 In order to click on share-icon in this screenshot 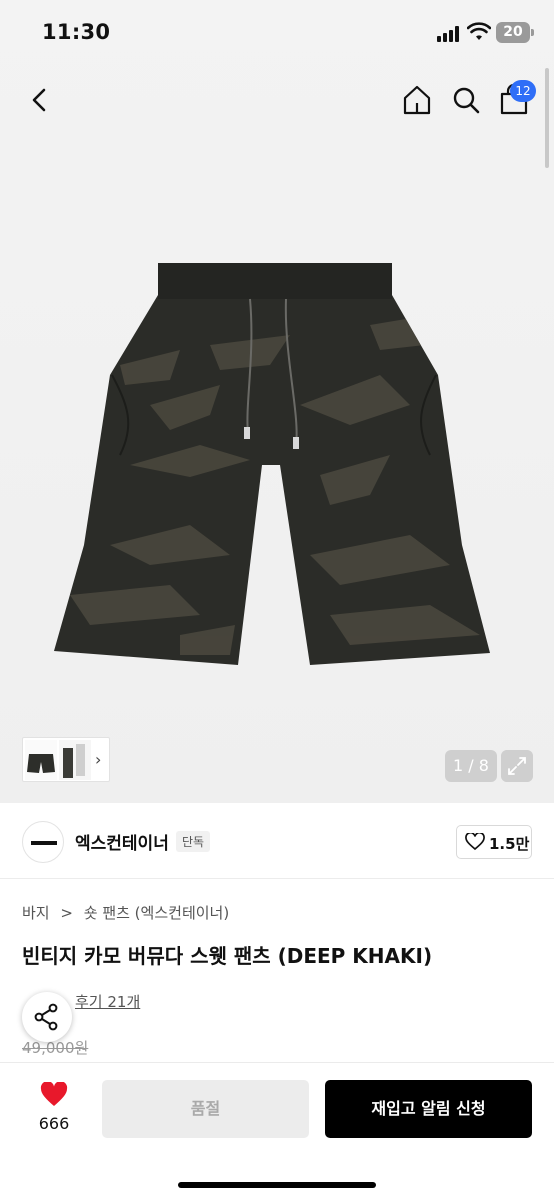, I will do `click(46, 1017)`.